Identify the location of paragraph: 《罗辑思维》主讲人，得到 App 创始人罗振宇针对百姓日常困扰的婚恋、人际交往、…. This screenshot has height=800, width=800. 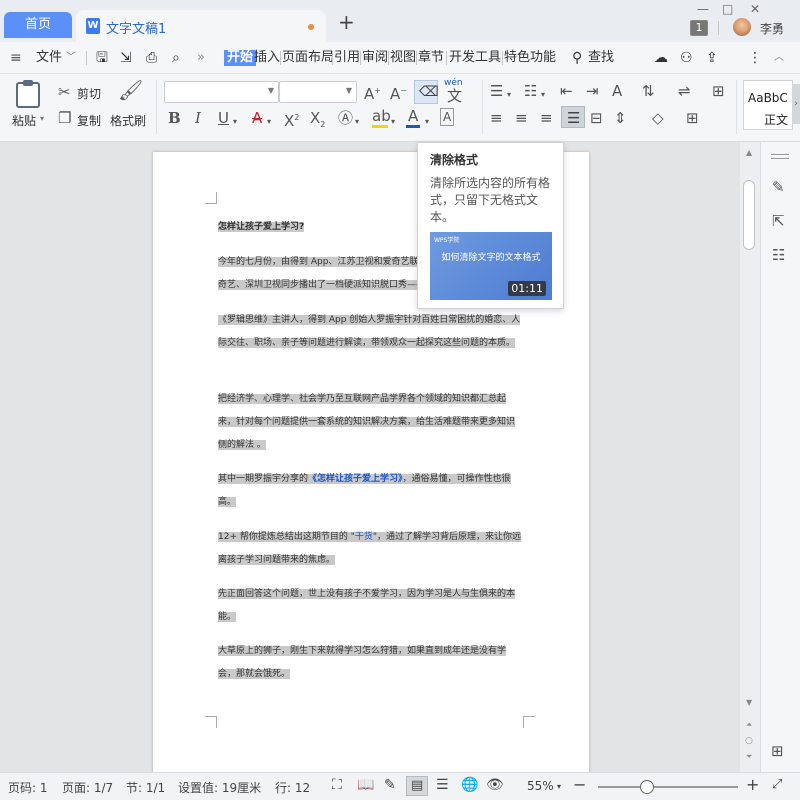
(370, 332).